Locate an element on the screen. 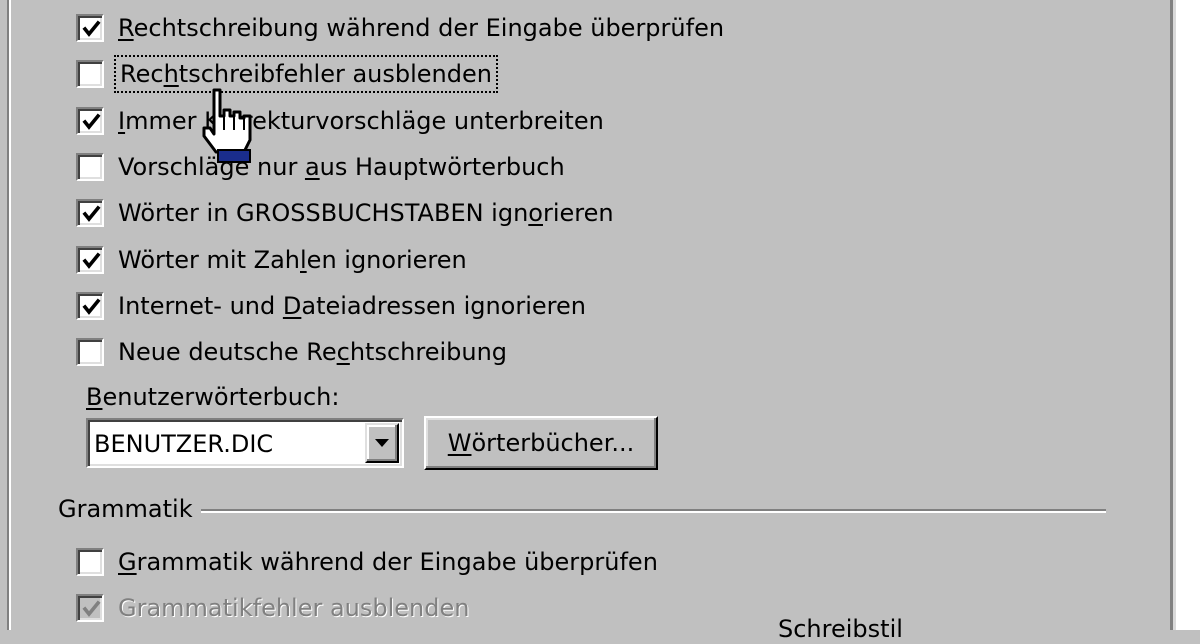 The image size is (1200, 644). spelling-option-label: Immer Korrekturvorschläge unterbreiten is located at coordinates (361, 120).